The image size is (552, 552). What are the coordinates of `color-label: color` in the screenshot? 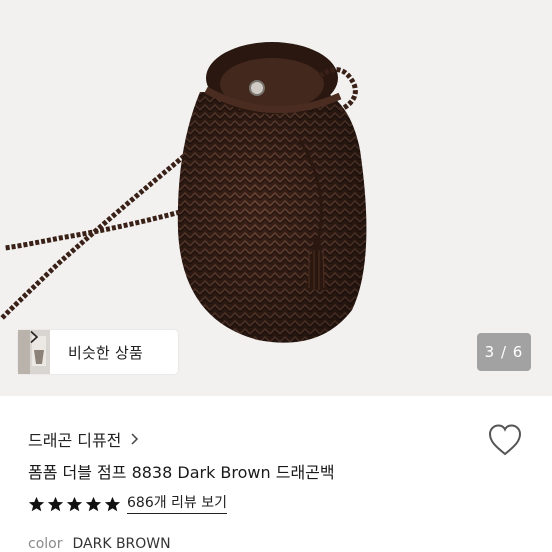 It's located at (45, 544).